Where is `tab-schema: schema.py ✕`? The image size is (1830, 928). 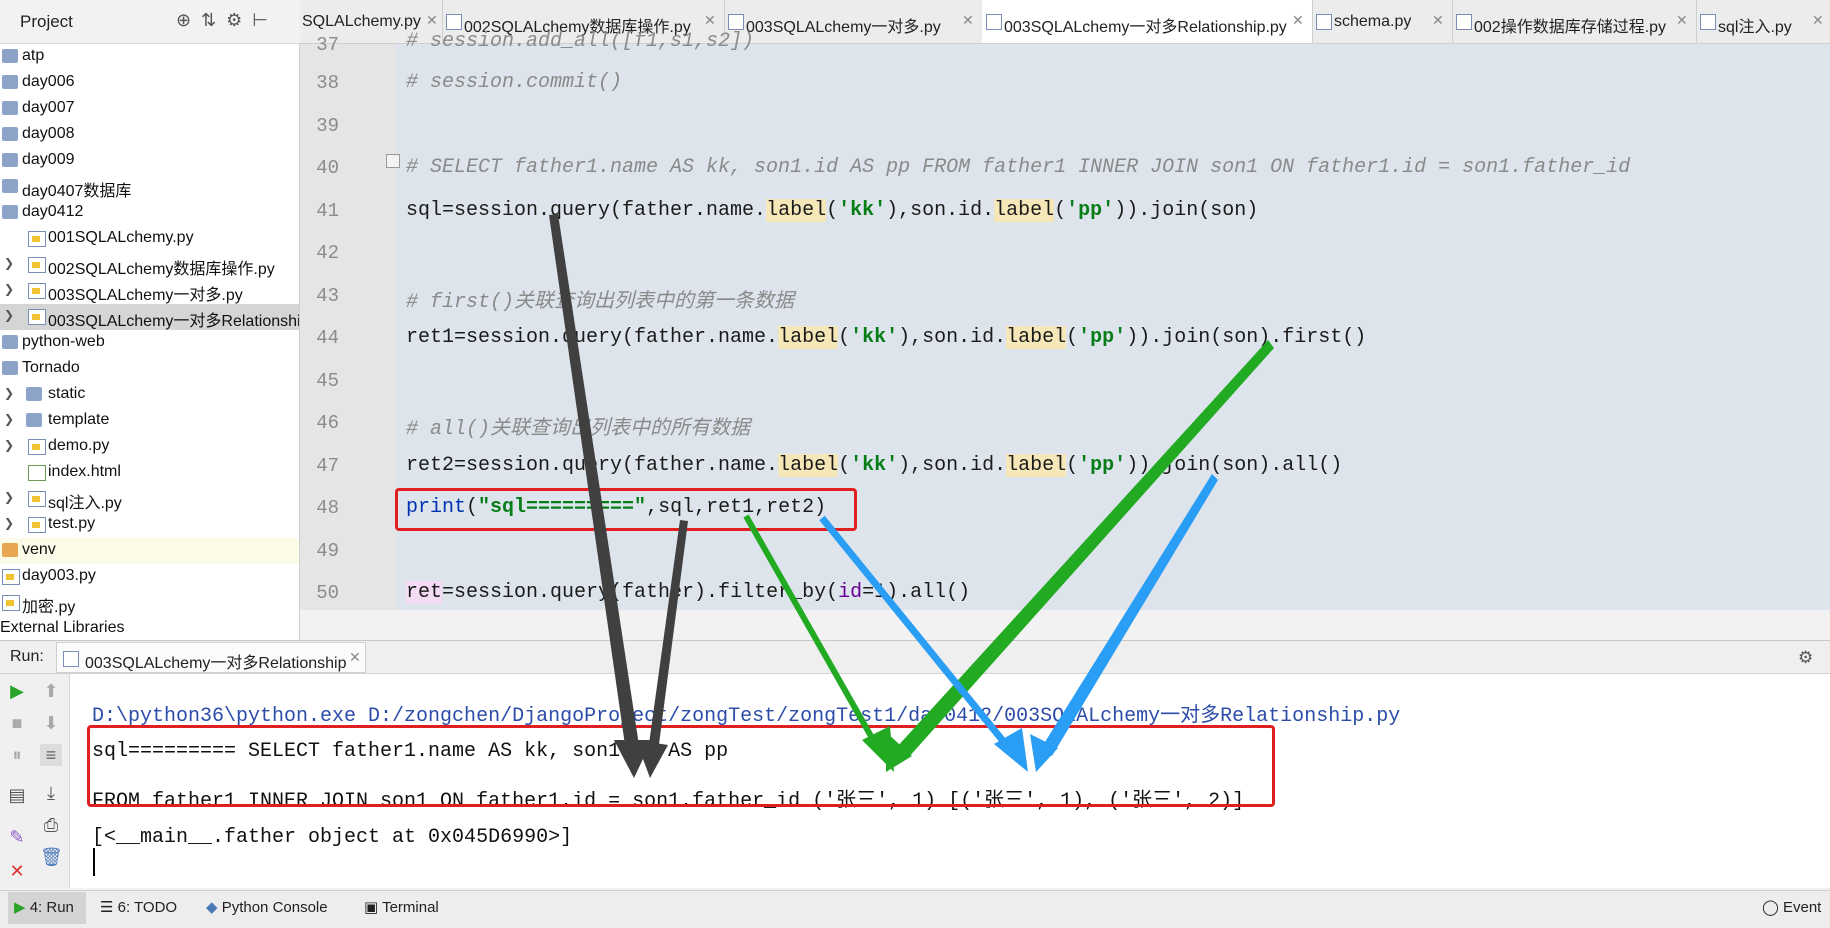 tab-schema: schema.py ✕ is located at coordinates (1382, 21).